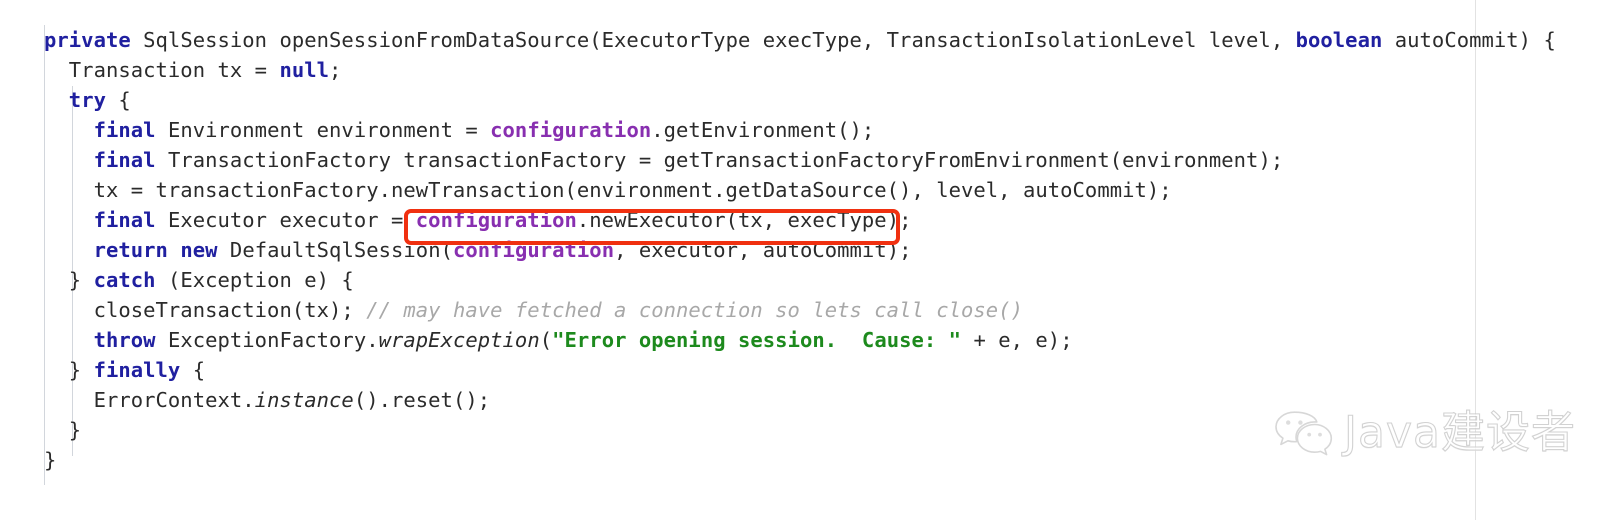  Describe the element at coordinates (763, 250) in the screenshot. I see `code-token-plain: , executor, autoCommit);` at that location.